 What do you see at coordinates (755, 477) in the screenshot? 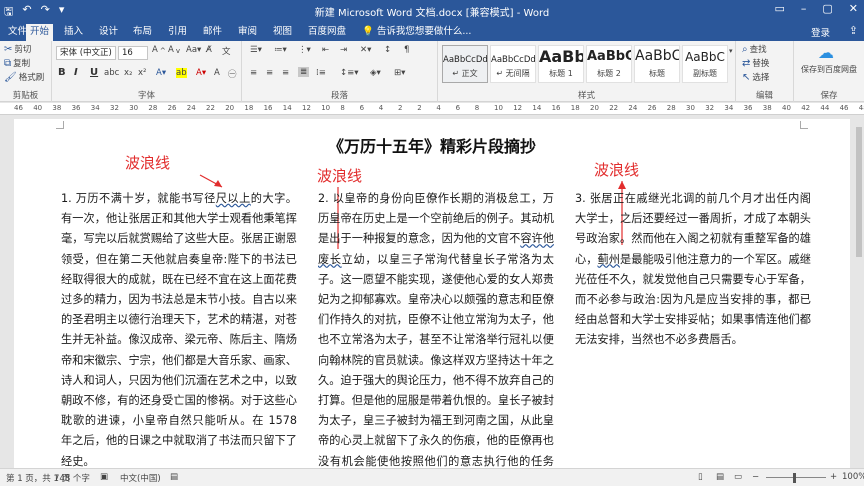
I see `zoom-out-icon: −` at bounding box center [755, 477].